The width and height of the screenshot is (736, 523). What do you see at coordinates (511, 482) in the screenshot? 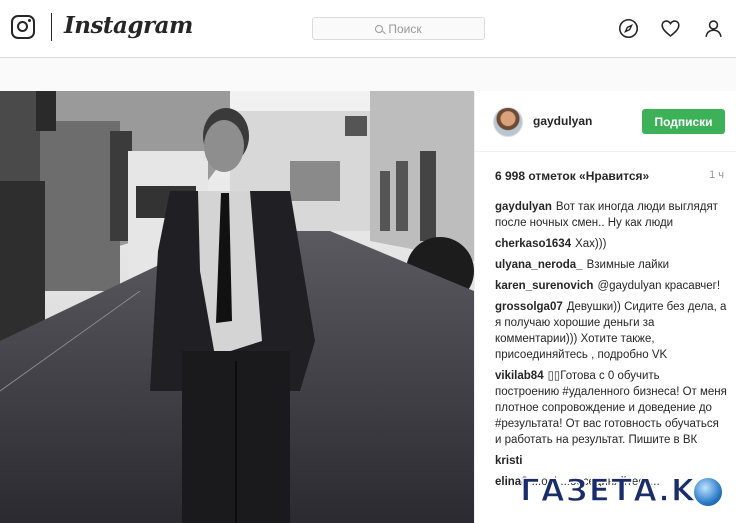
I see `comment-username: elina8` at bounding box center [511, 482].